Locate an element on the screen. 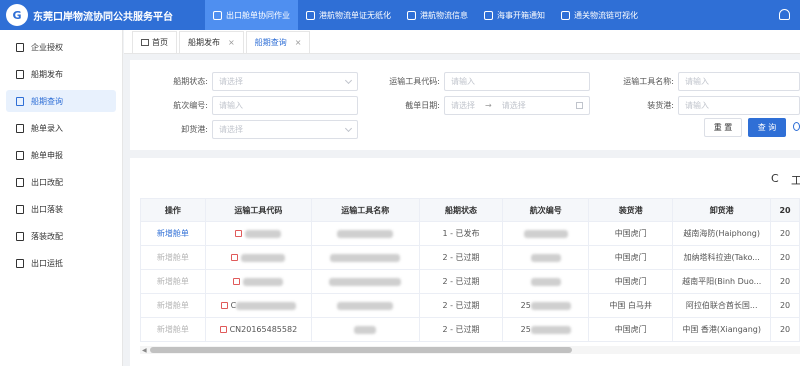  column-header: 装货港 is located at coordinates (631, 210).